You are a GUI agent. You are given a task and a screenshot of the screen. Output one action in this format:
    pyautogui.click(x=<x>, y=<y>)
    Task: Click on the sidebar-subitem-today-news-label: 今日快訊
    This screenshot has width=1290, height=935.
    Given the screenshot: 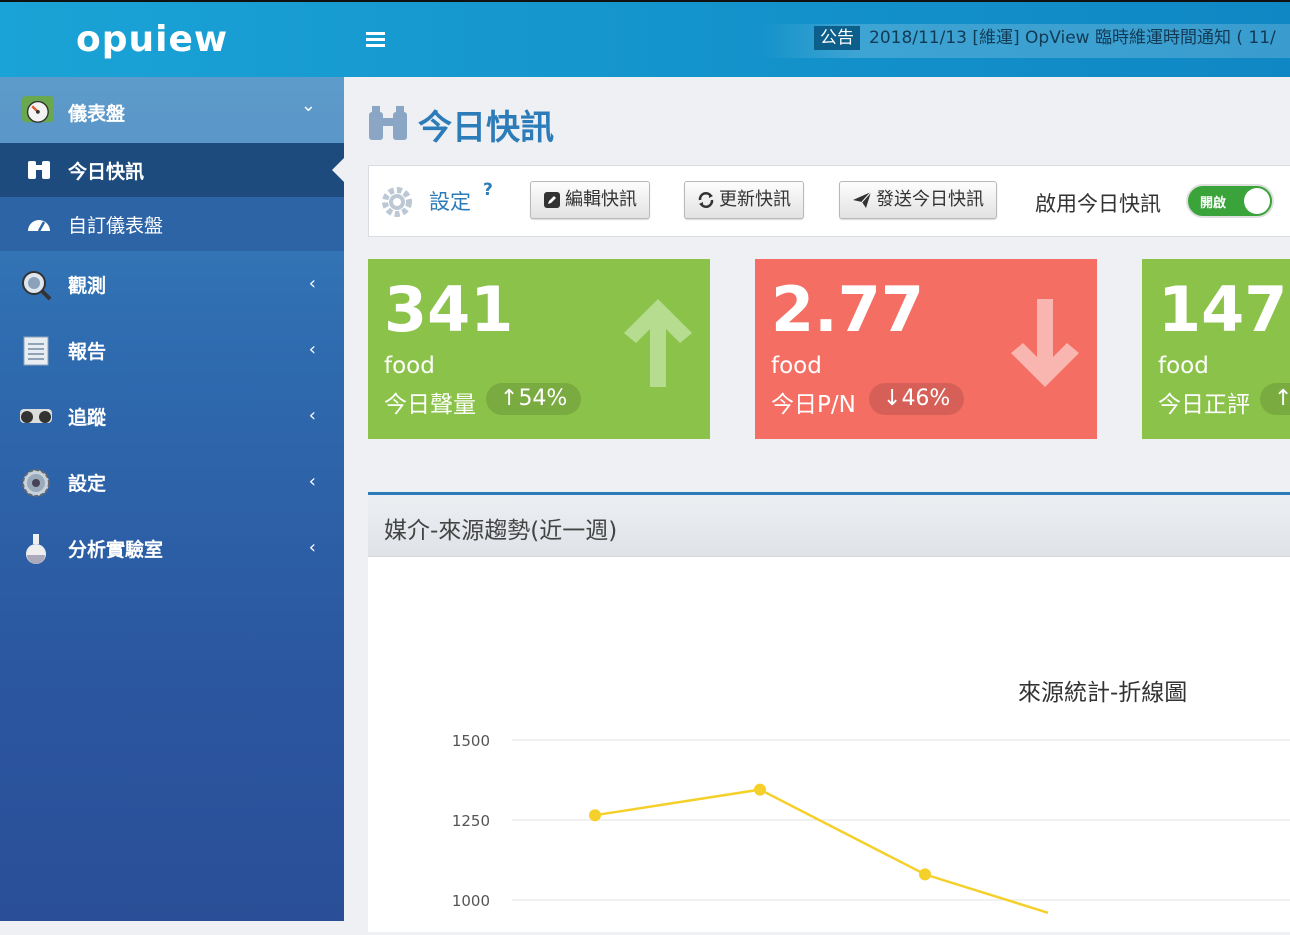 What is the action you would take?
    pyautogui.click(x=106, y=172)
    